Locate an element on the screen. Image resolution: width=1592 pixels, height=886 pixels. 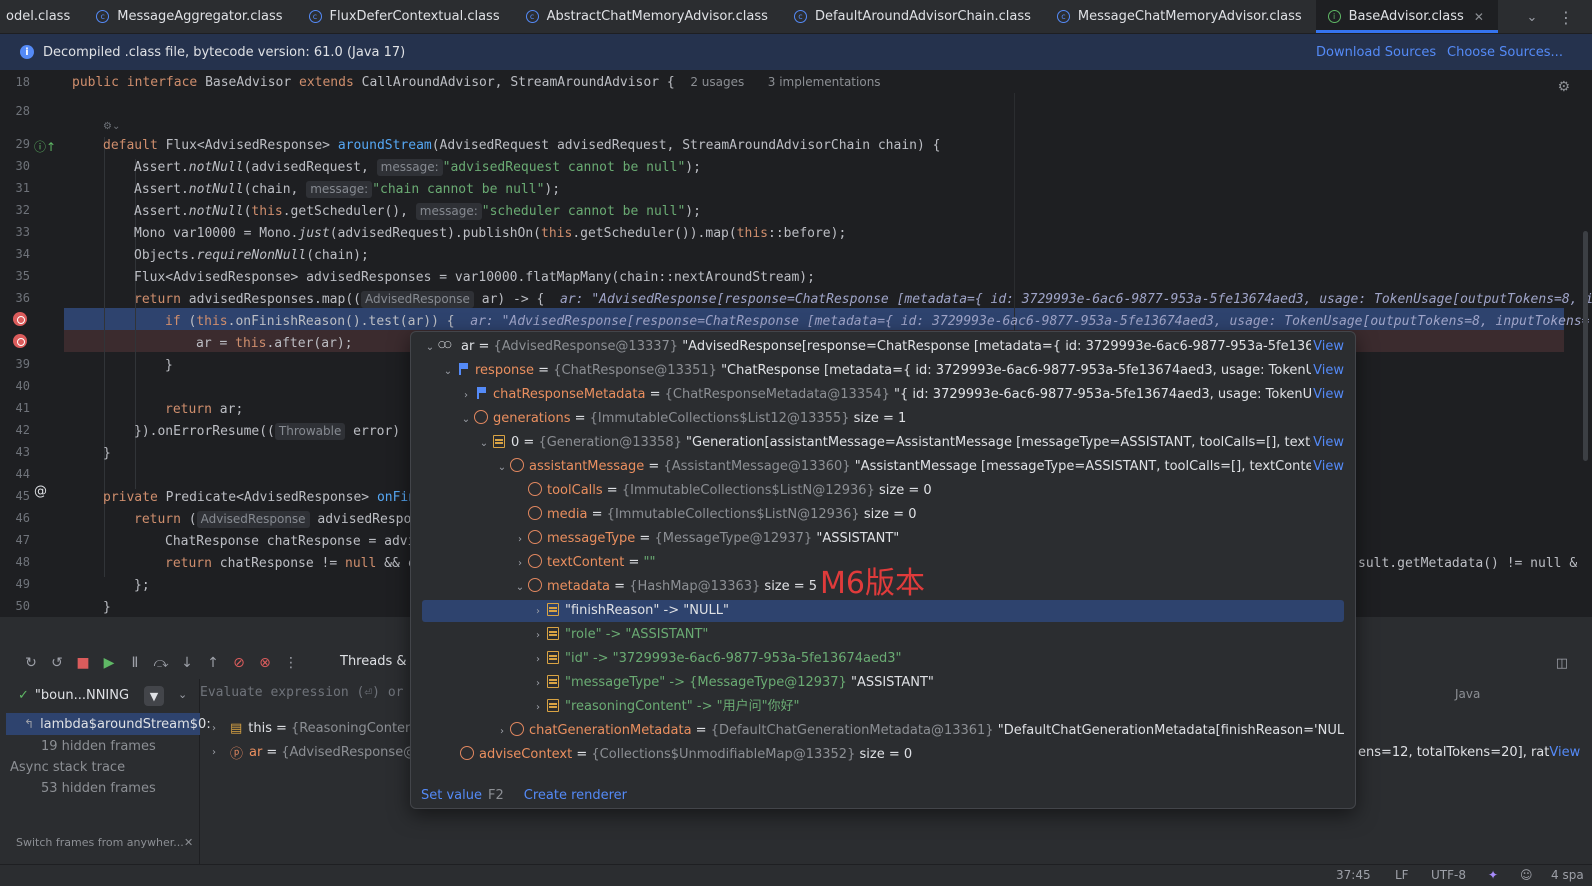
hidden-frames-row: 19 hidden frames is located at coordinates (103, 746).